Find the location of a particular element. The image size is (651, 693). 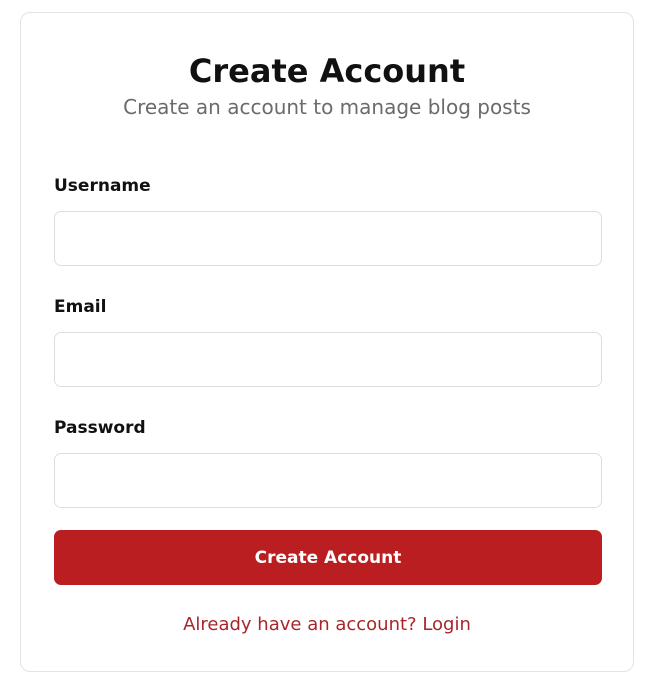

page-subtitle: Create an account to manage blog posts is located at coordinates (327, 107).